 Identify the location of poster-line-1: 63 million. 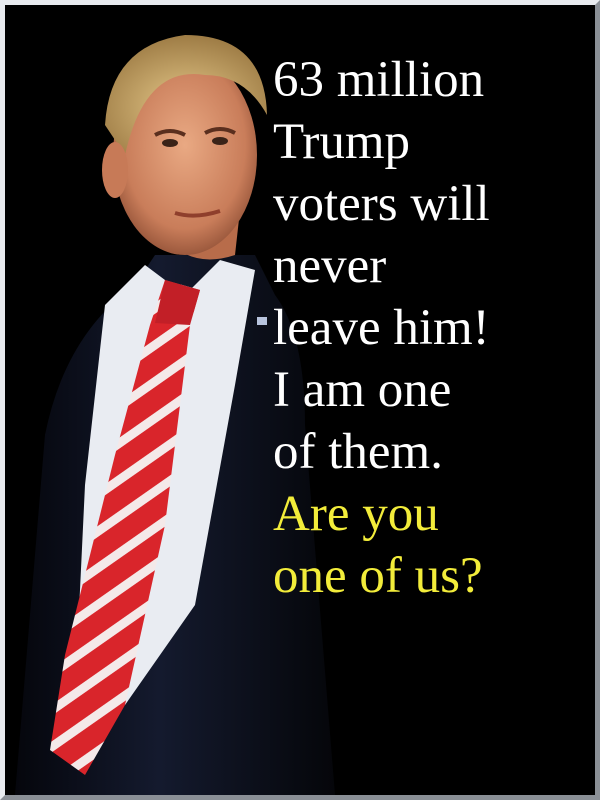
(379, 80).